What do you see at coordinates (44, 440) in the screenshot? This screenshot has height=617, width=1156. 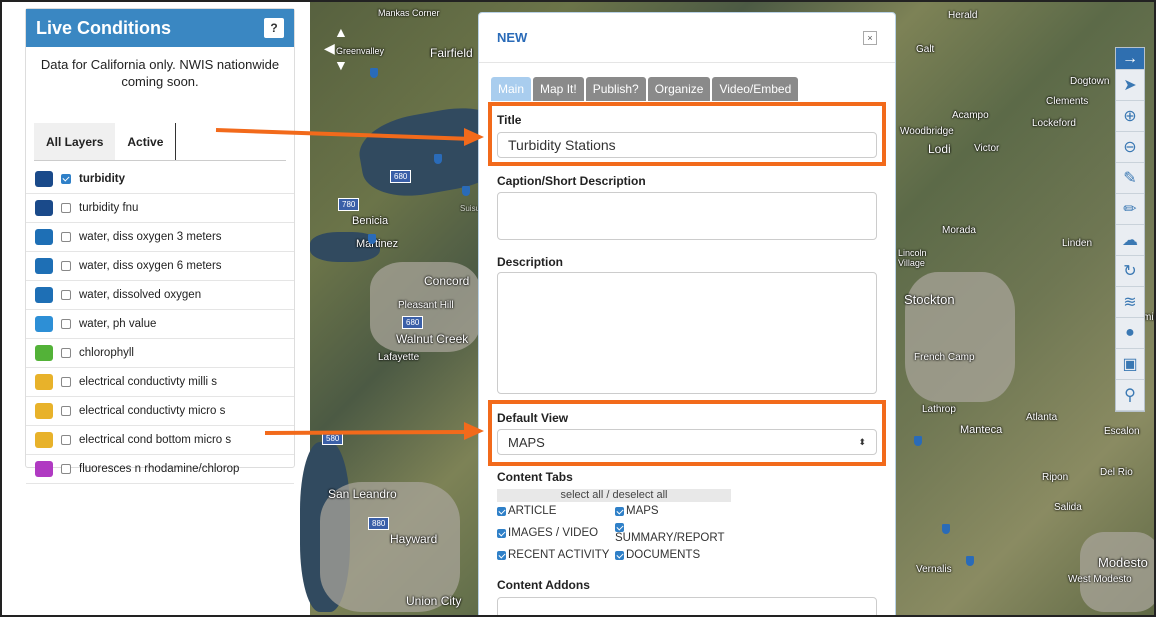 I see `conductivity-icon` at bounding box center [44, 440].